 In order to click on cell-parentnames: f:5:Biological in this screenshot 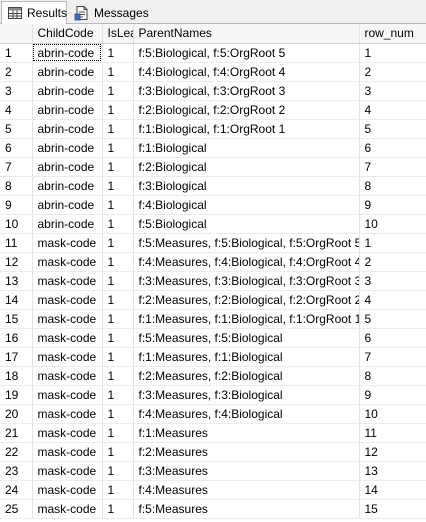, I will do `click(246, 224)`.